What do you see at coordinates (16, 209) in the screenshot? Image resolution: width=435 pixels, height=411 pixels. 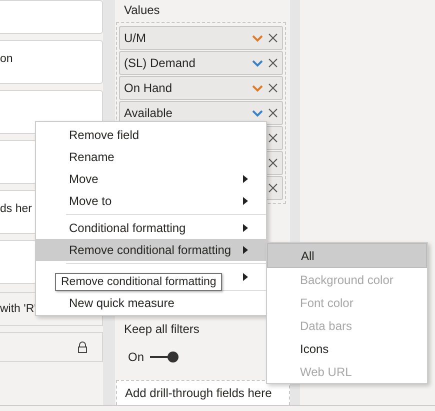 I see `card-text: ds her` at bounding box center [16, 209].